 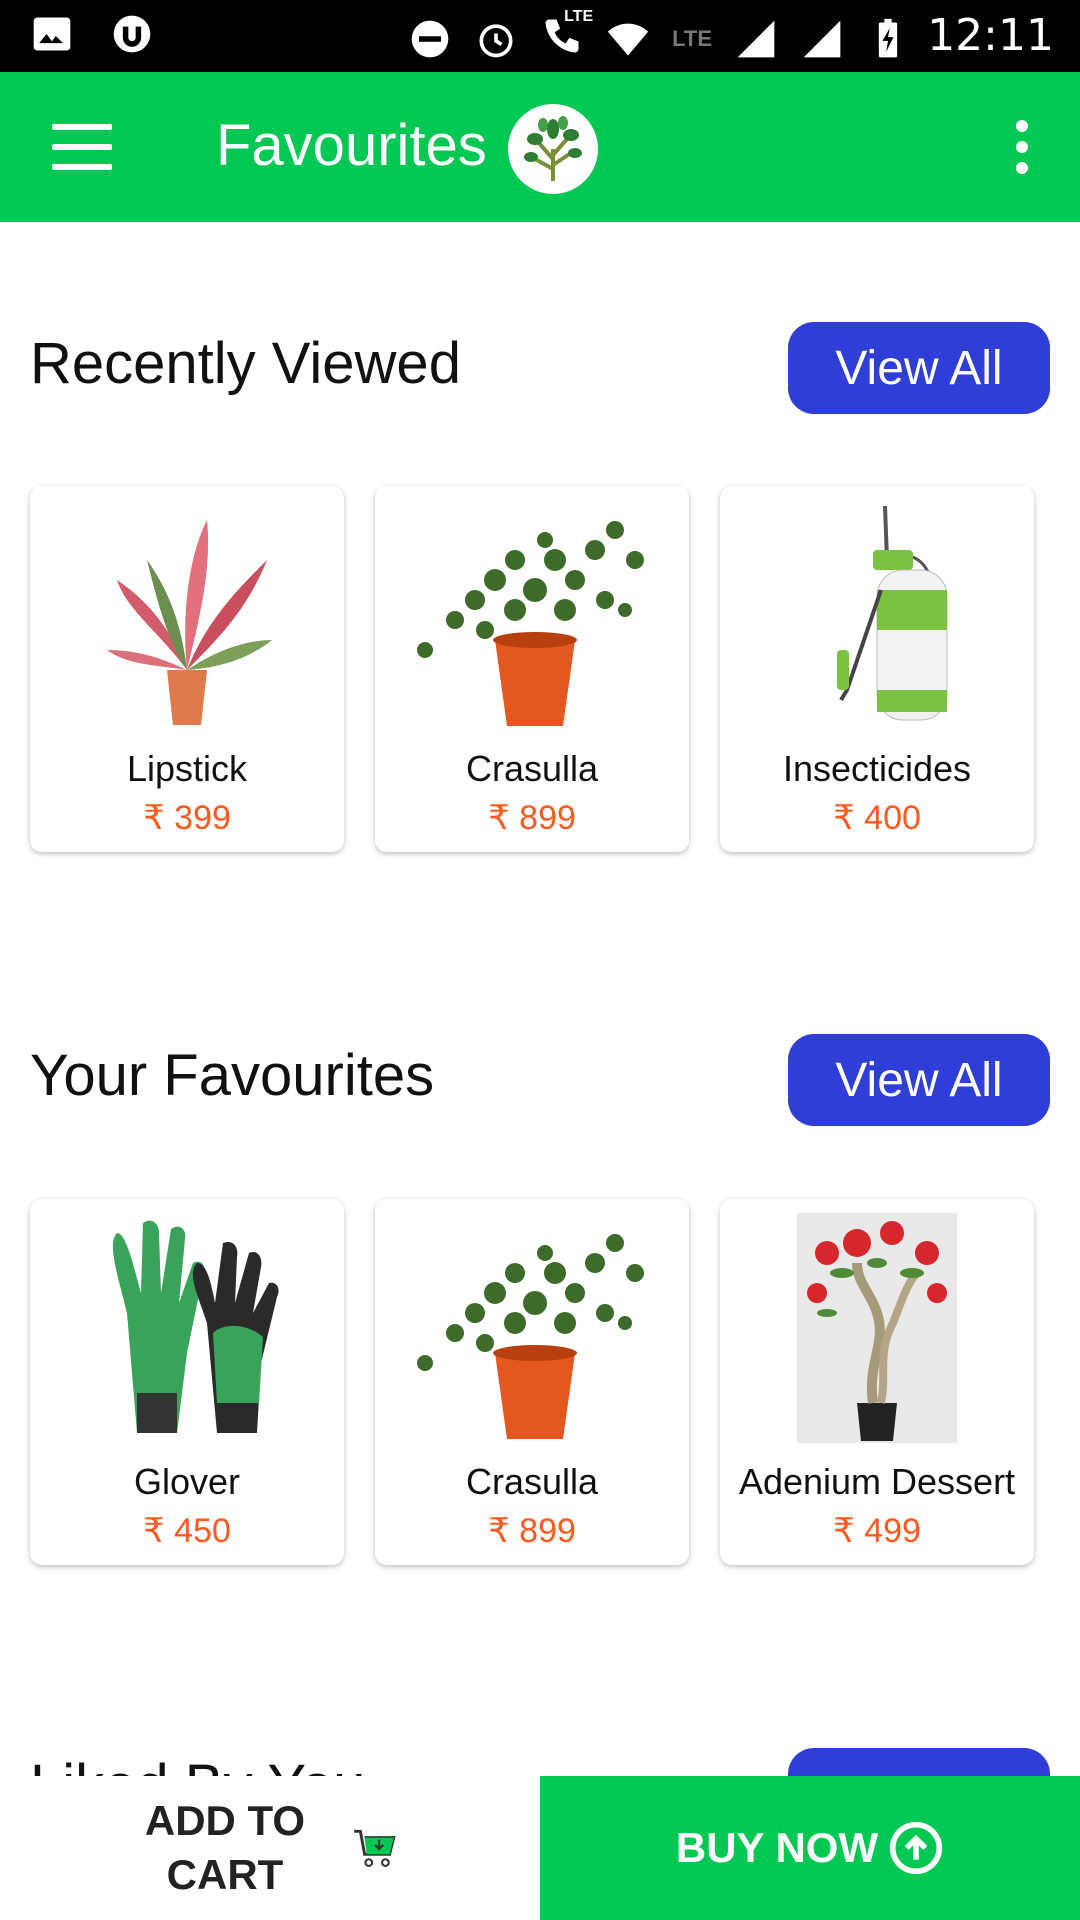 What do you see at coordinates (245, 363) in the screenshot?
I see `section-title-recently-viewed: Recently Viewed` at bounding box center [245, 363].